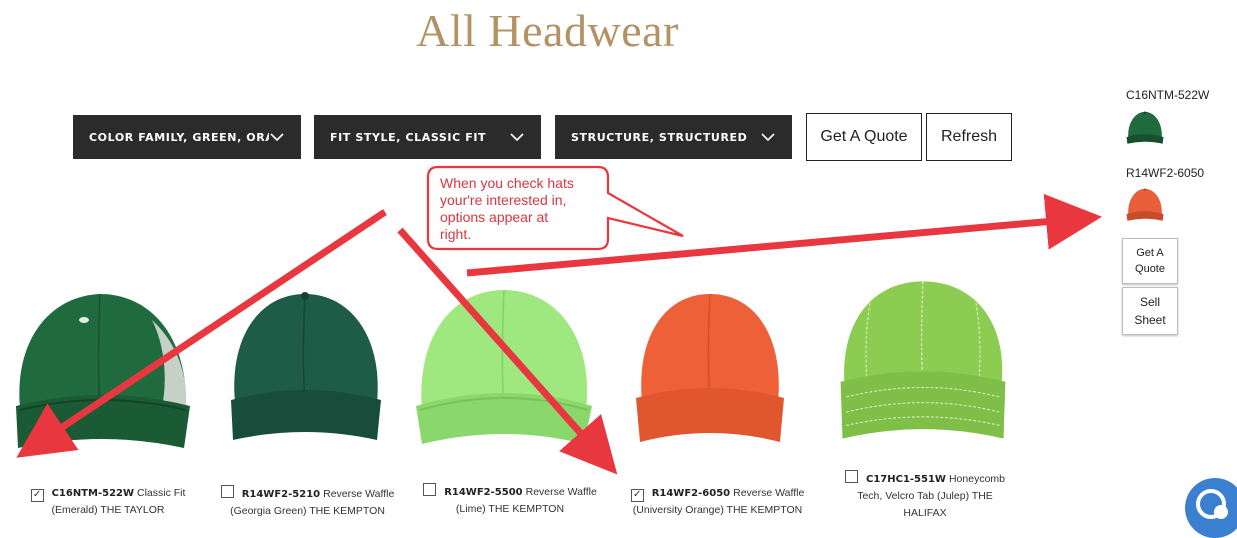 This screenshot has width=1237, height=538. I want to click on annotation-line: options appear at, so click(494, 217).